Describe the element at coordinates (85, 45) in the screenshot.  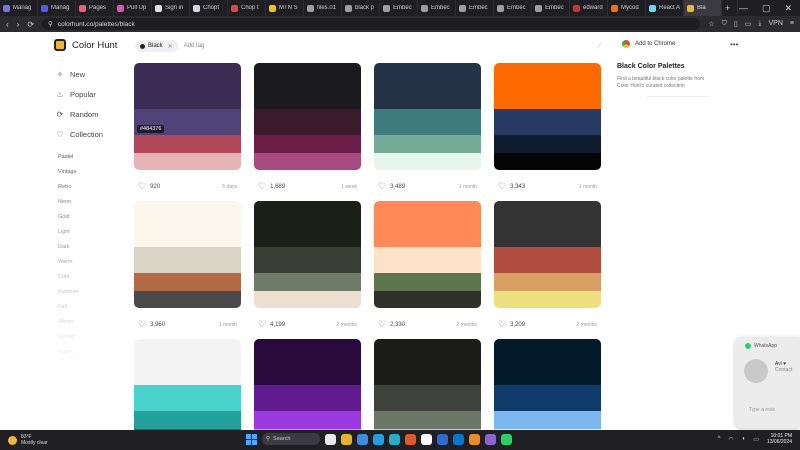
I see `brand-logo: Color Hunt` at that location.